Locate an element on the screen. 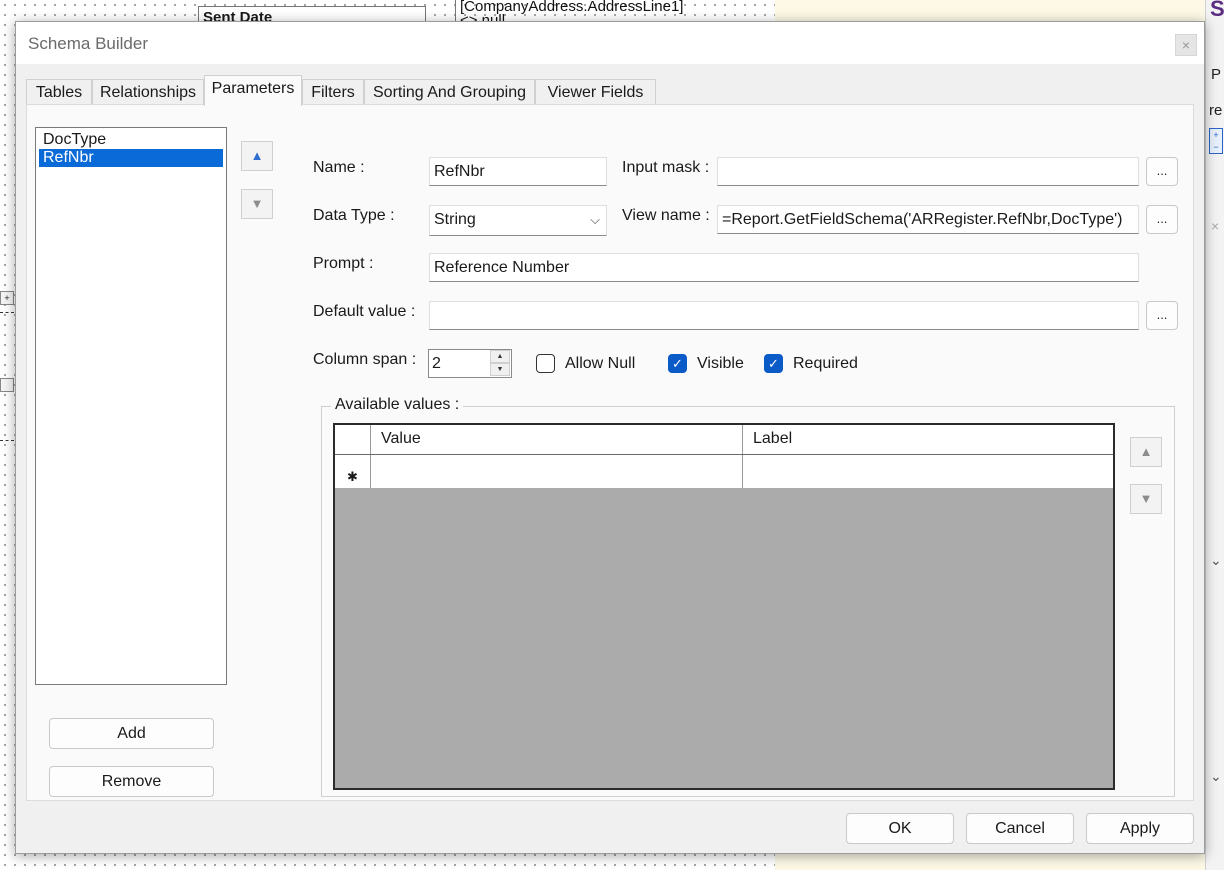 This screenshot has height=870, width=1224. data-type-select: String ⌵ is located at coordinates (518, 220).